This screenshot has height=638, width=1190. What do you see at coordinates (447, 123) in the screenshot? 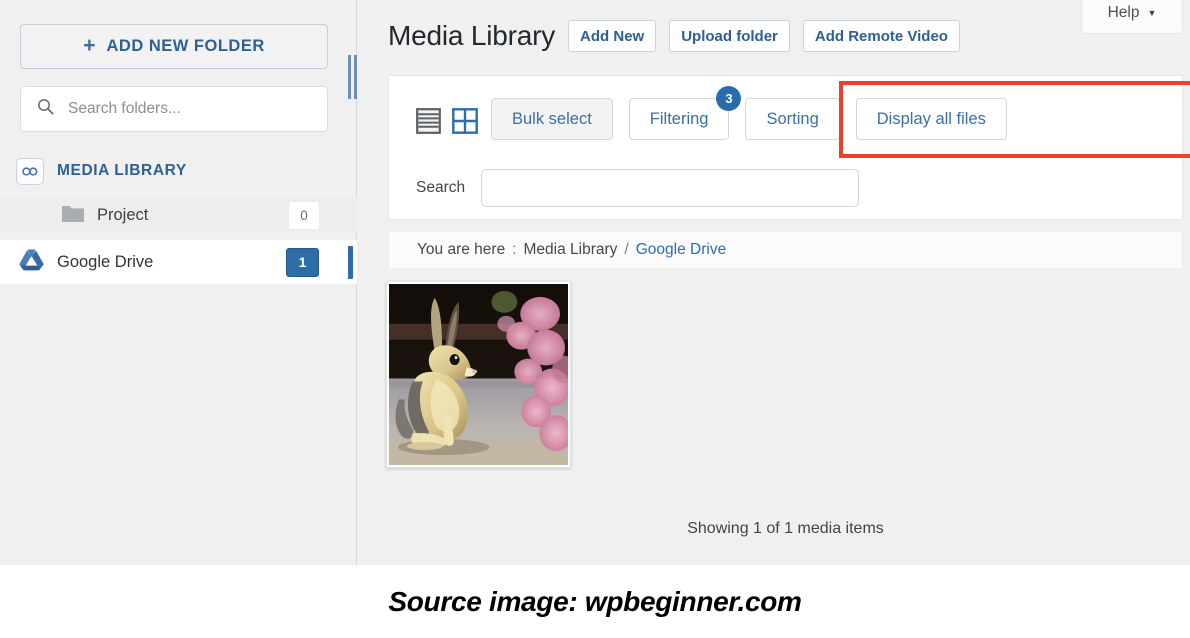
I see `view-mode-toggle` at bounding box center [447, 123].